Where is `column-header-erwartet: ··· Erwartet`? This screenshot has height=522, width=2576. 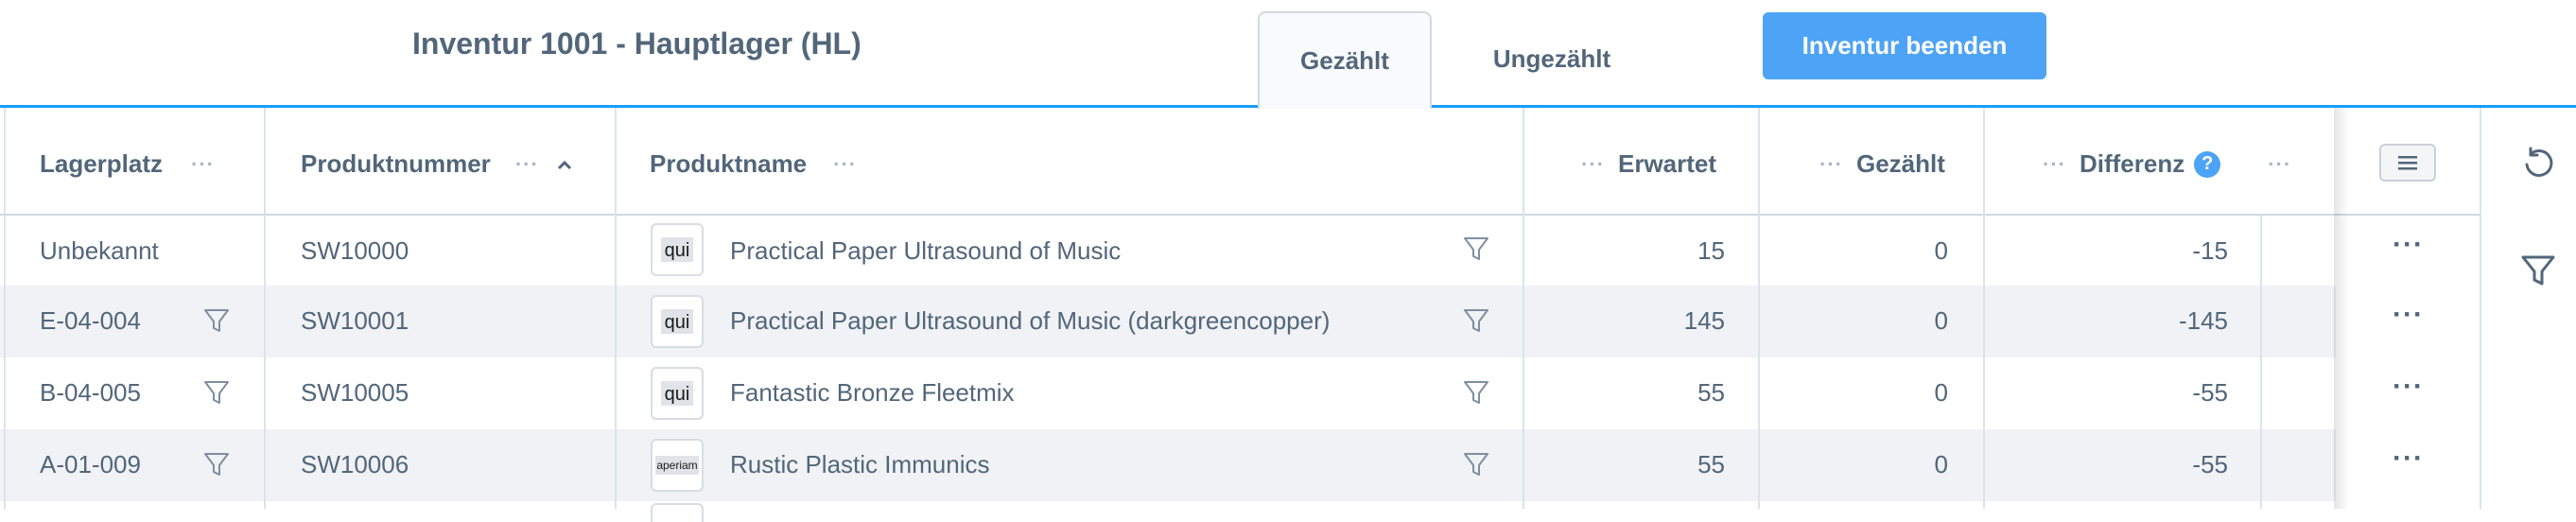 column-header-erwartet: ··· Erwartet is located at coordinates (1648, 164).